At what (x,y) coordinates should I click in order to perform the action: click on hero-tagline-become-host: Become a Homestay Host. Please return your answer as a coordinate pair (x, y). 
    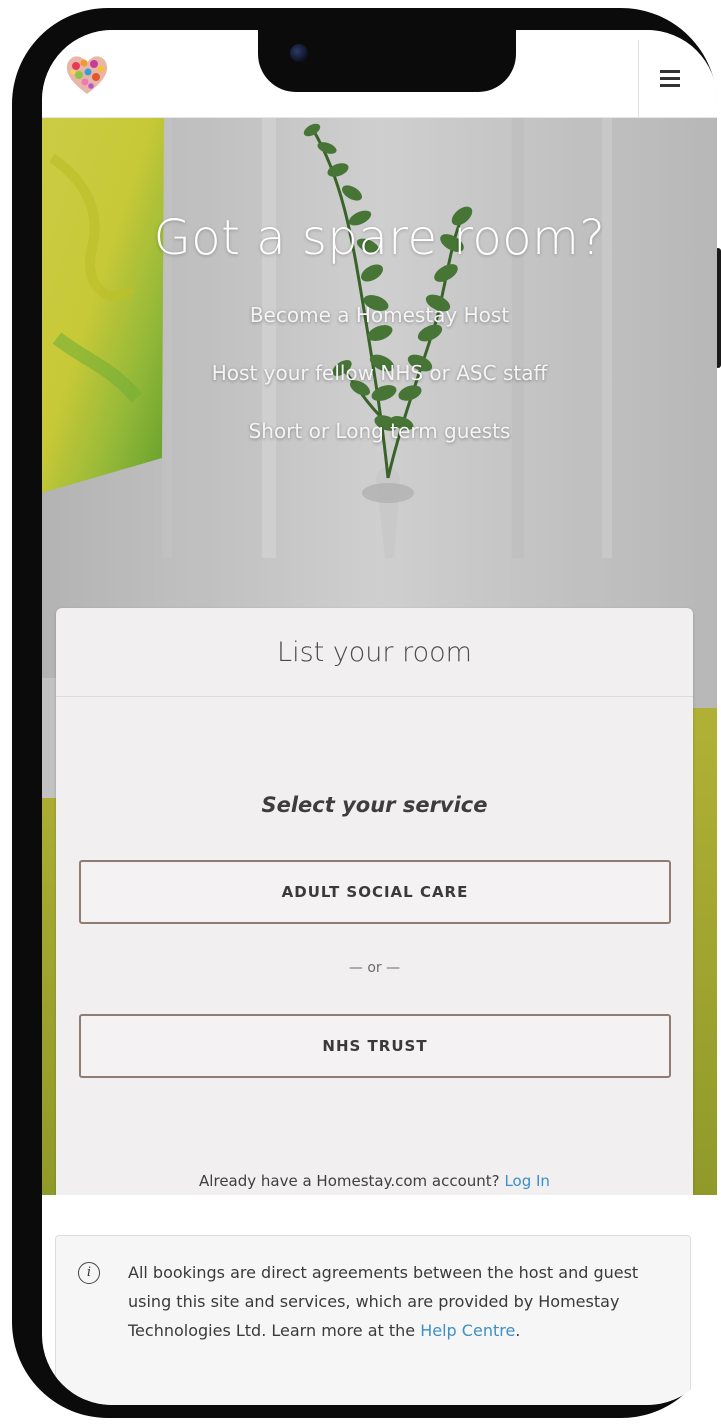
    Looking at the image, I should click on (379, 315).